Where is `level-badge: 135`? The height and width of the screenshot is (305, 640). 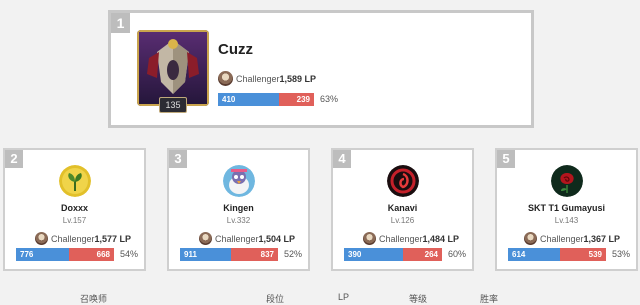 level-badge: 135 is located at coordinates (173, 105).